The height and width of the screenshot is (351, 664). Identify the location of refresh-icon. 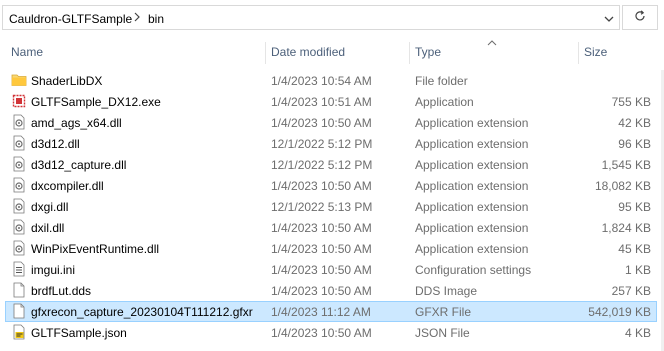
(640, 17).